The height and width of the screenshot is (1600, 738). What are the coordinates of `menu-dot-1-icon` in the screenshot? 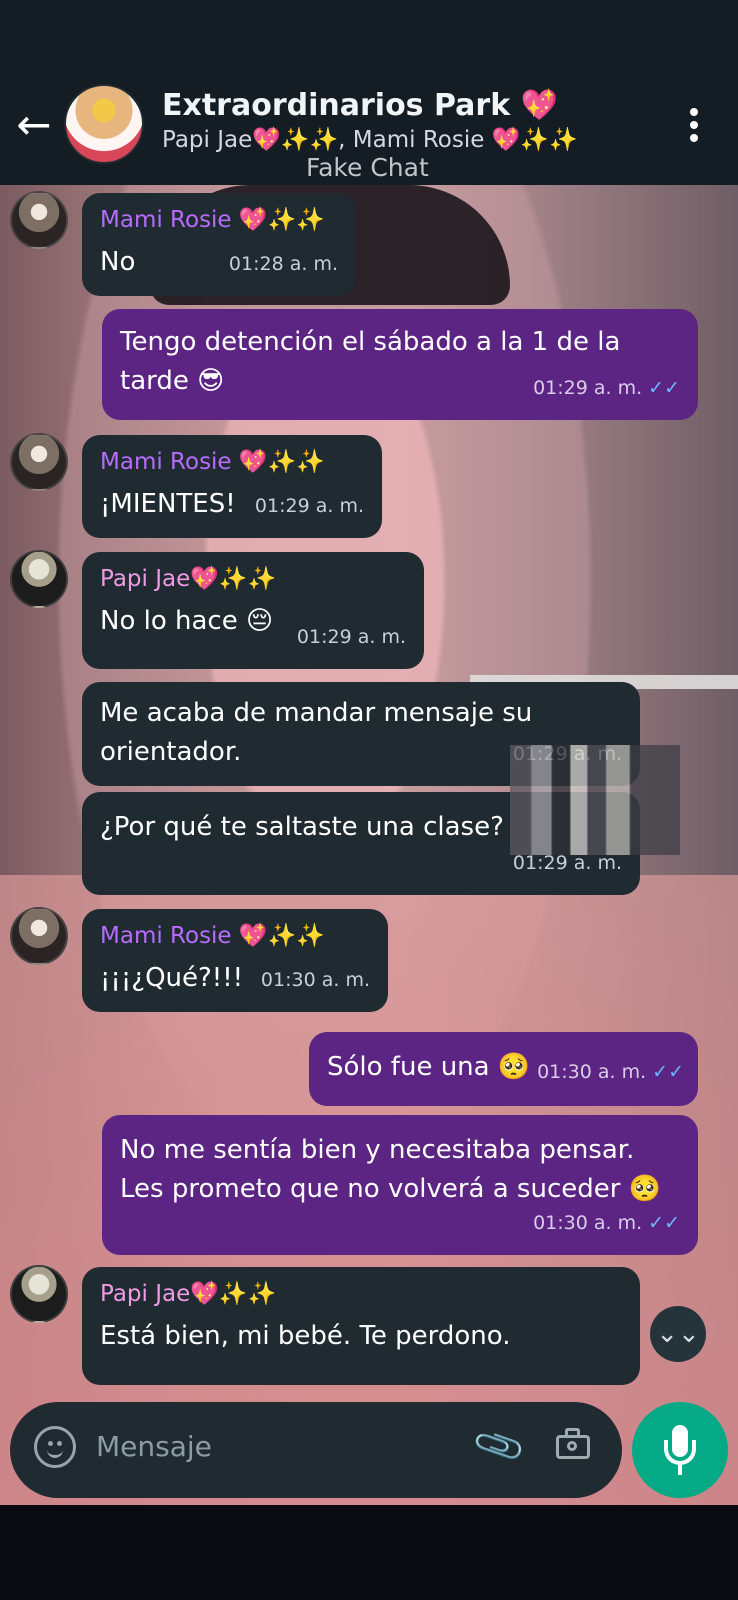 It's located at (694, 112).